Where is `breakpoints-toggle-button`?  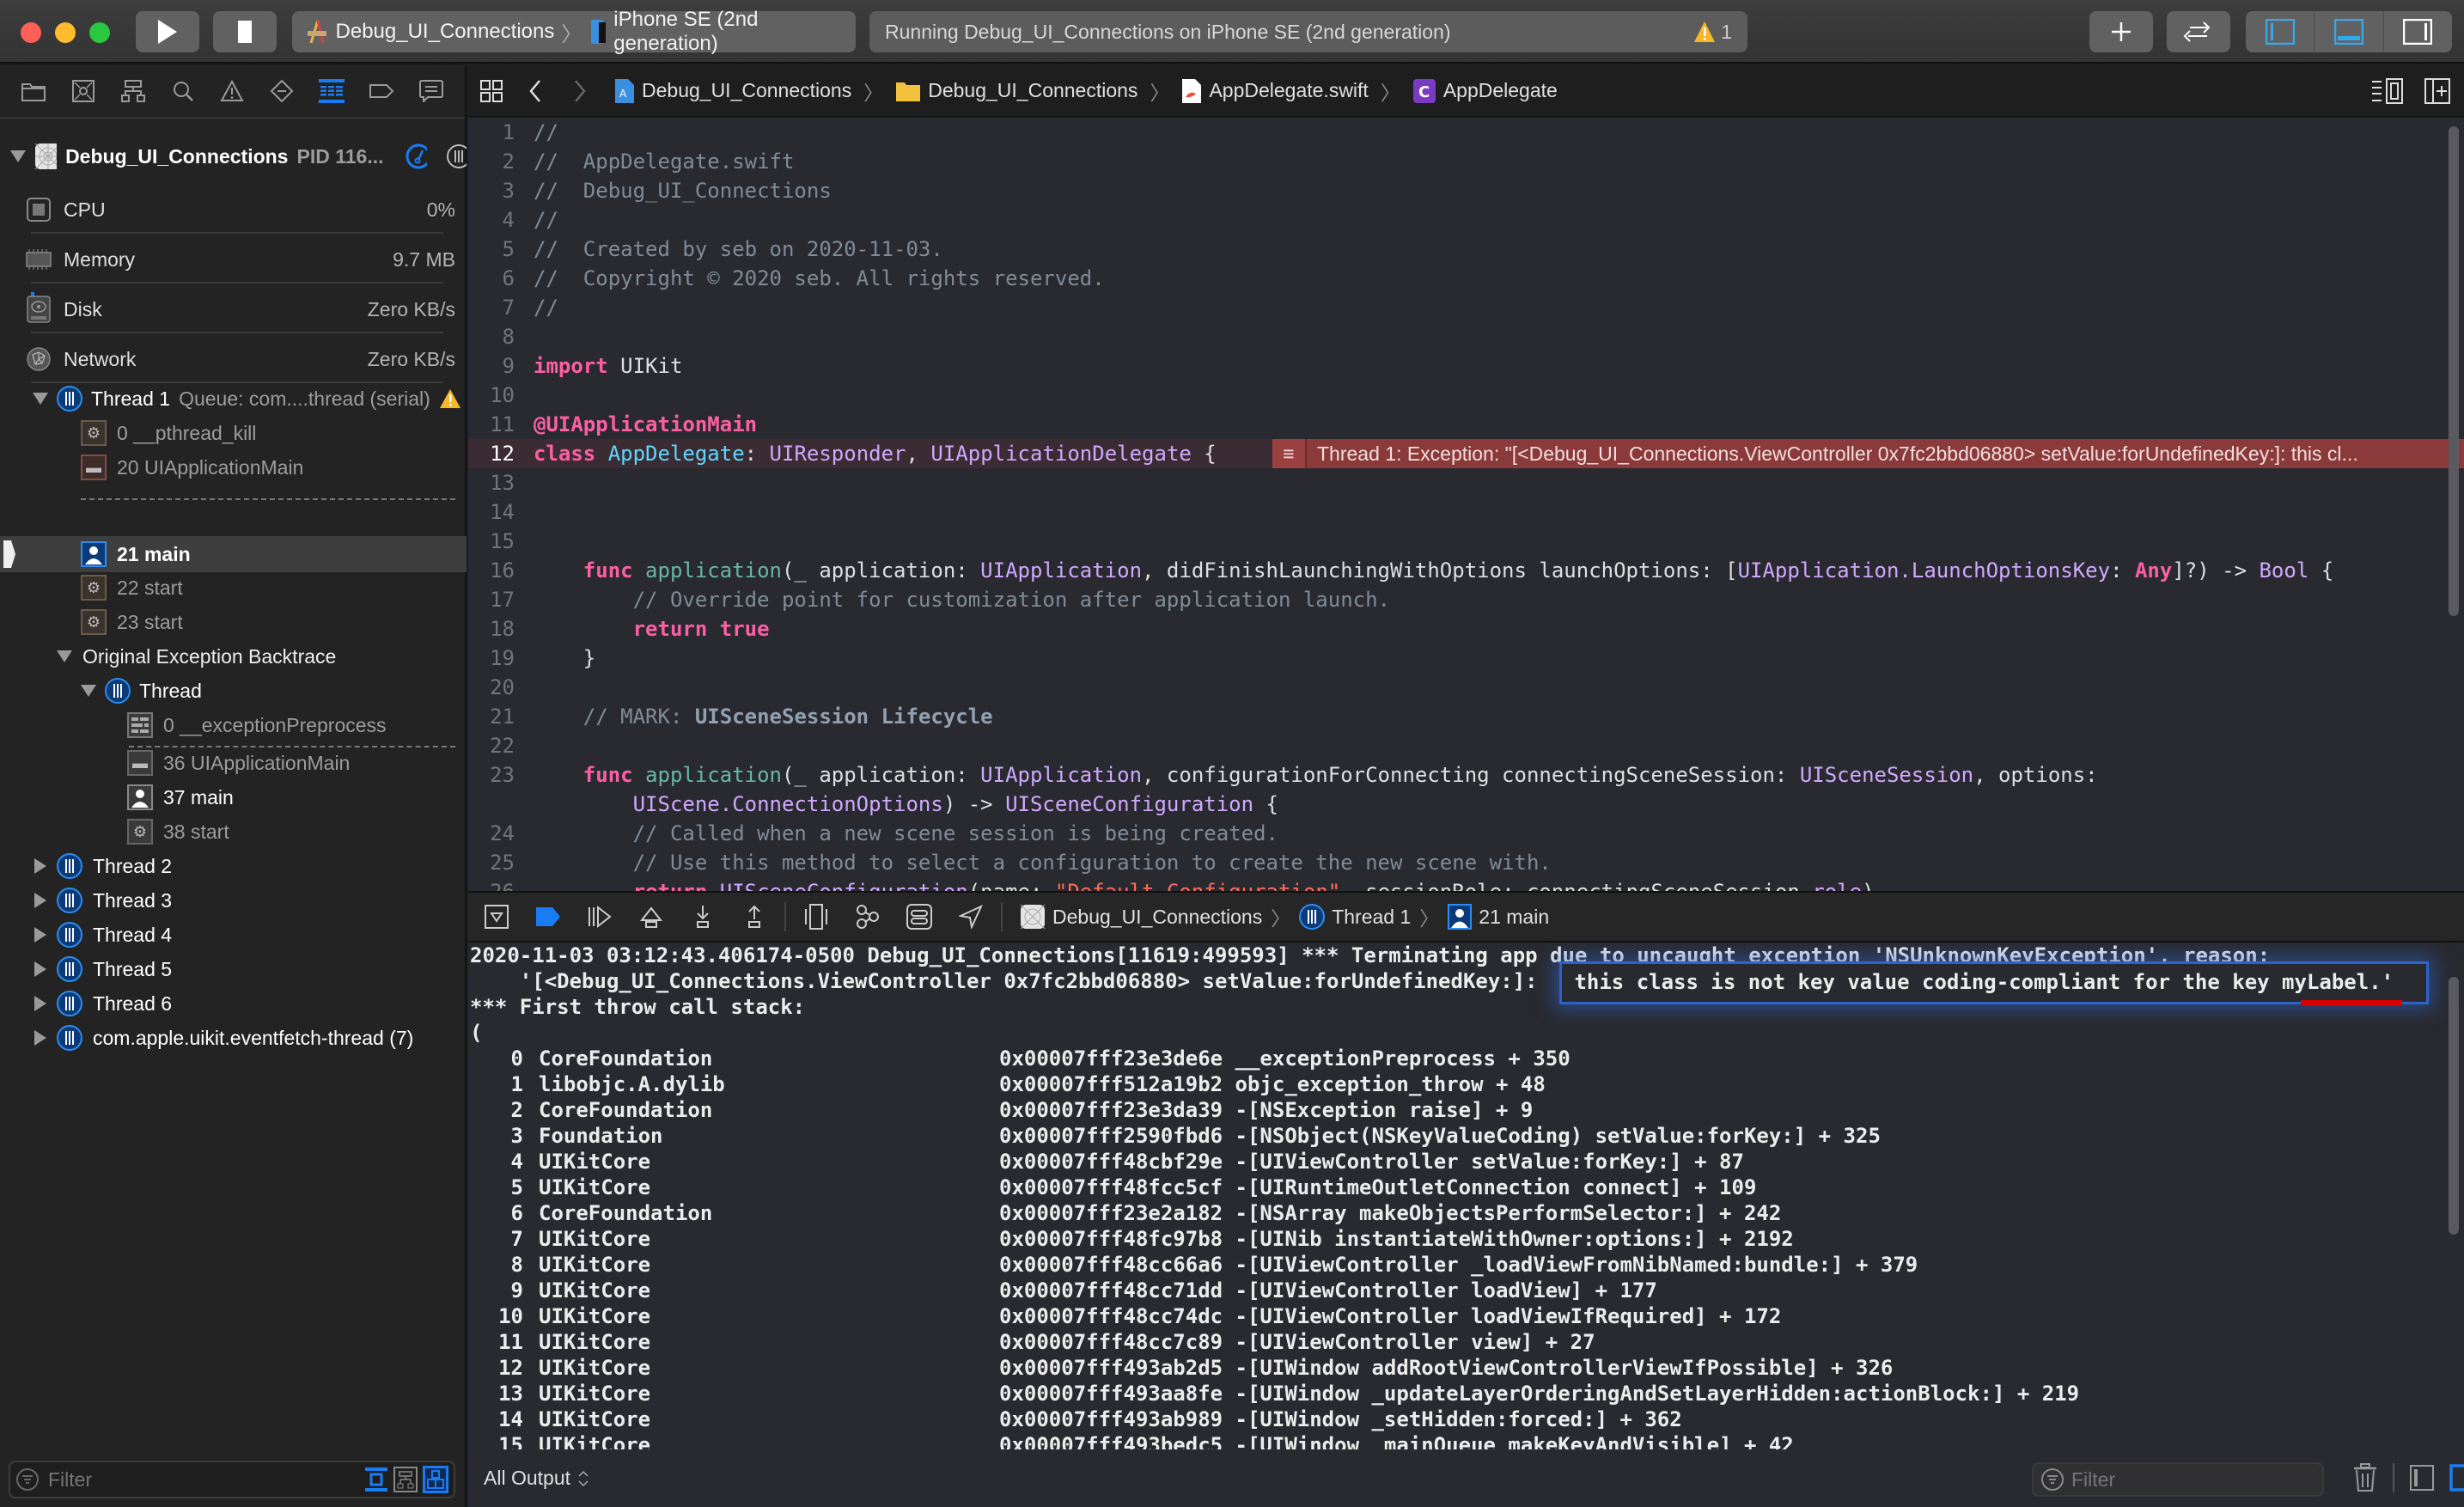
breakpoints-toggle-button is located at coordinates (548, 917).